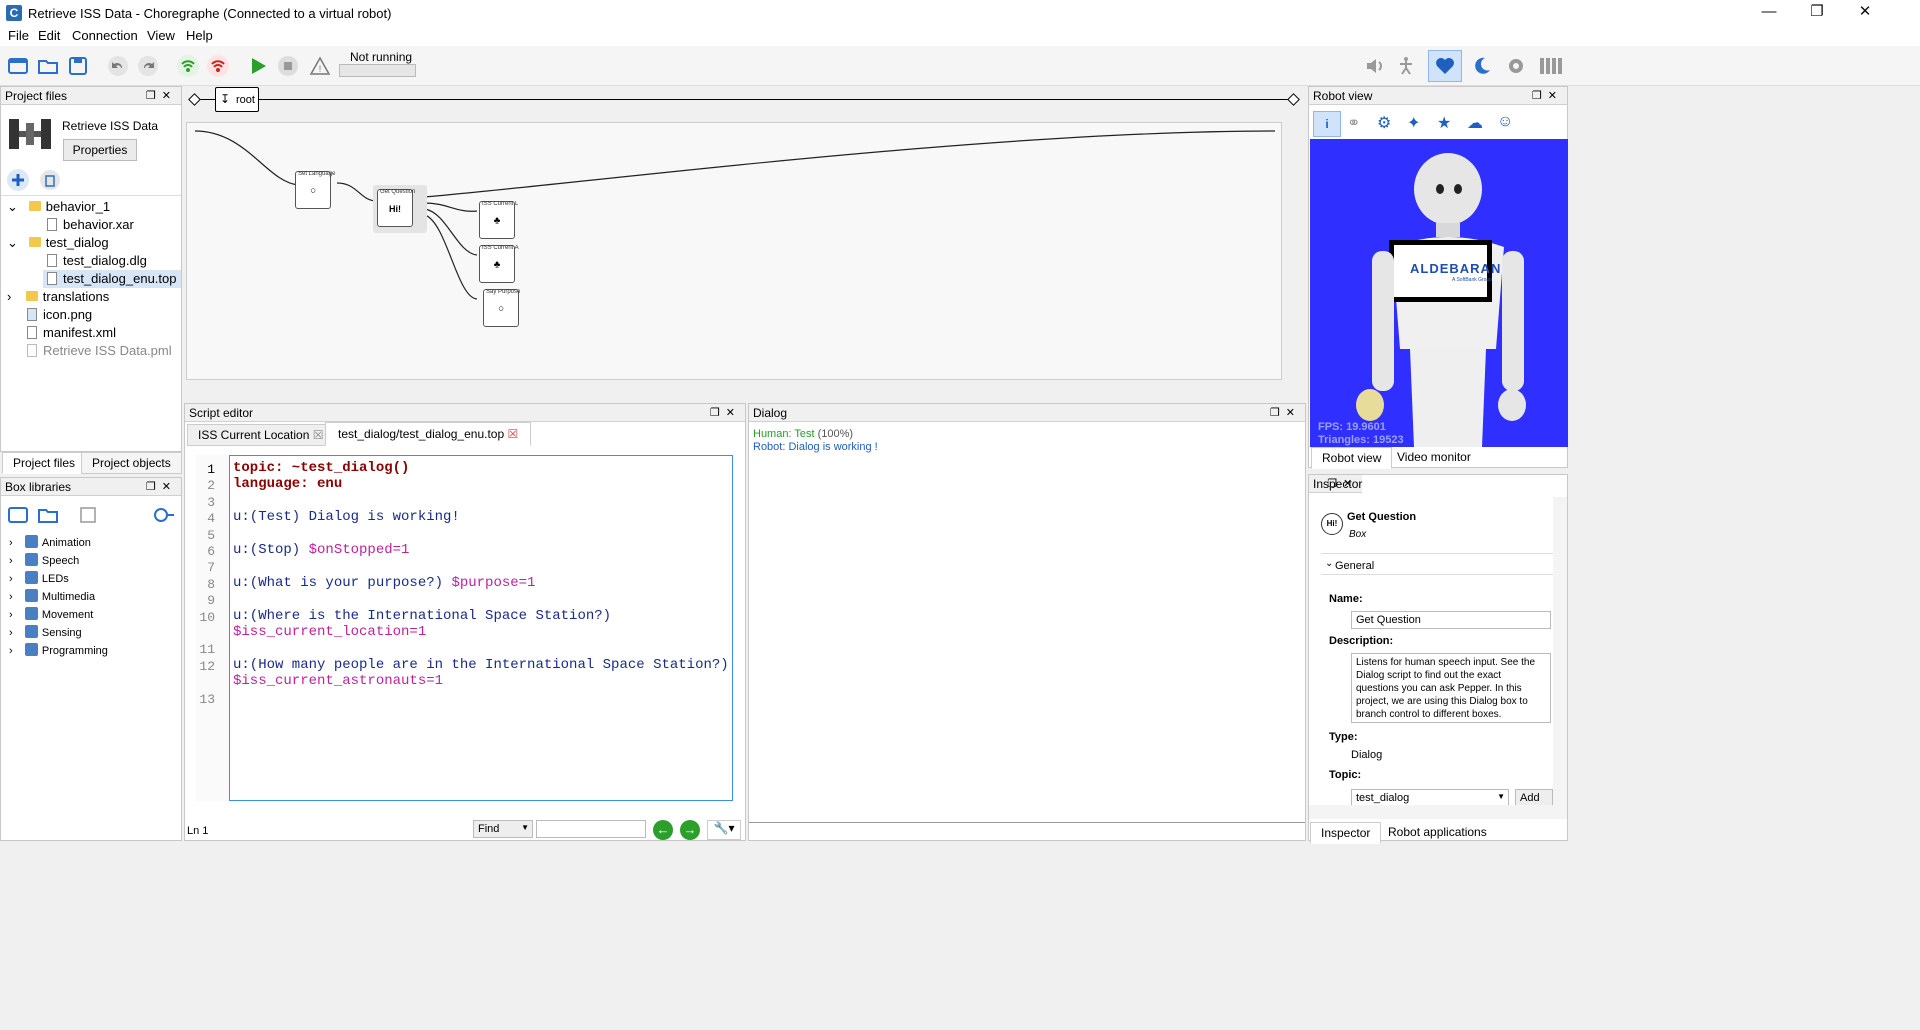 This screenshot has height=1030, width=1920. I want to click on flow-box-set-language: Set Language ○, so click(315, 190).